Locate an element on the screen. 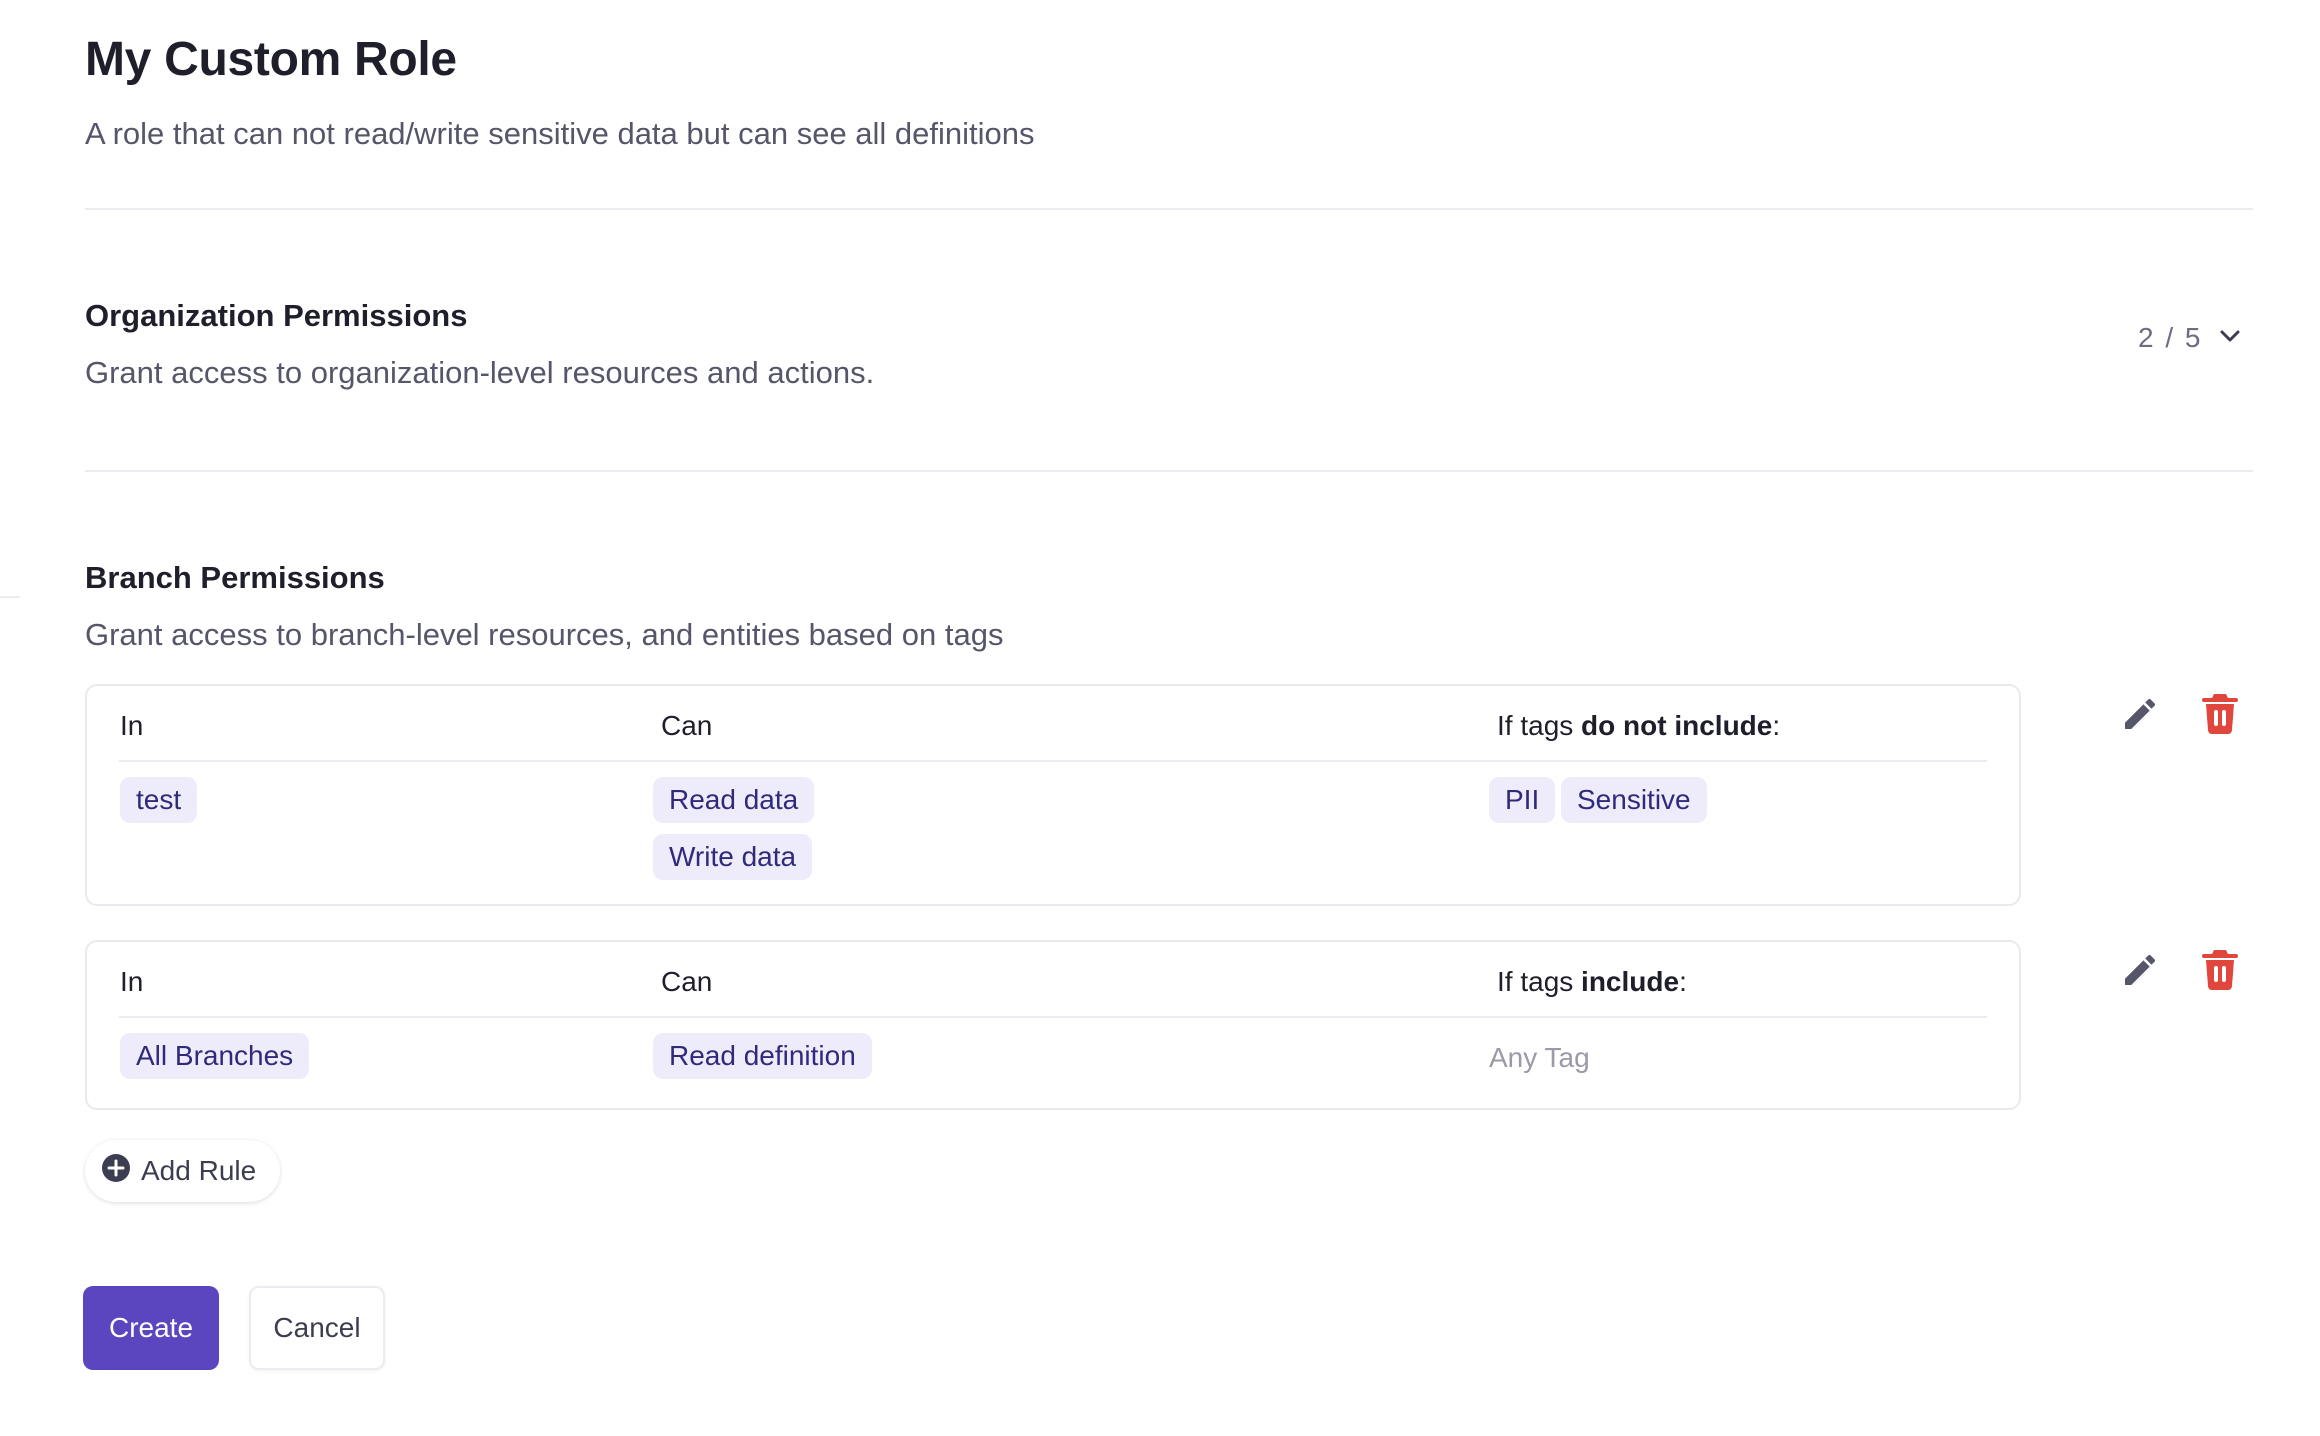 Image resolution: width=2320 pixels, height=1436 pixels. tags-condition: do not include is located at coordinates (1677, 725).